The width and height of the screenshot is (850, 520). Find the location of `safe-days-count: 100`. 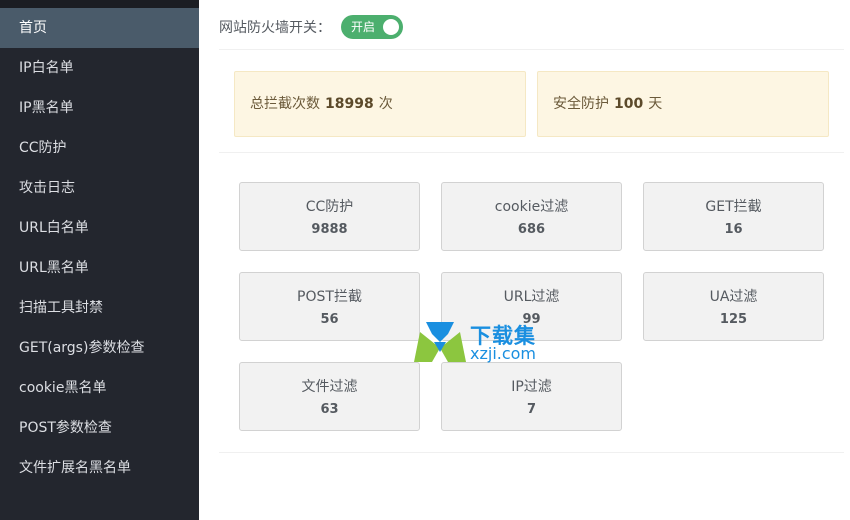

safe-days-count: 100 is located at coordinates (629, 104).